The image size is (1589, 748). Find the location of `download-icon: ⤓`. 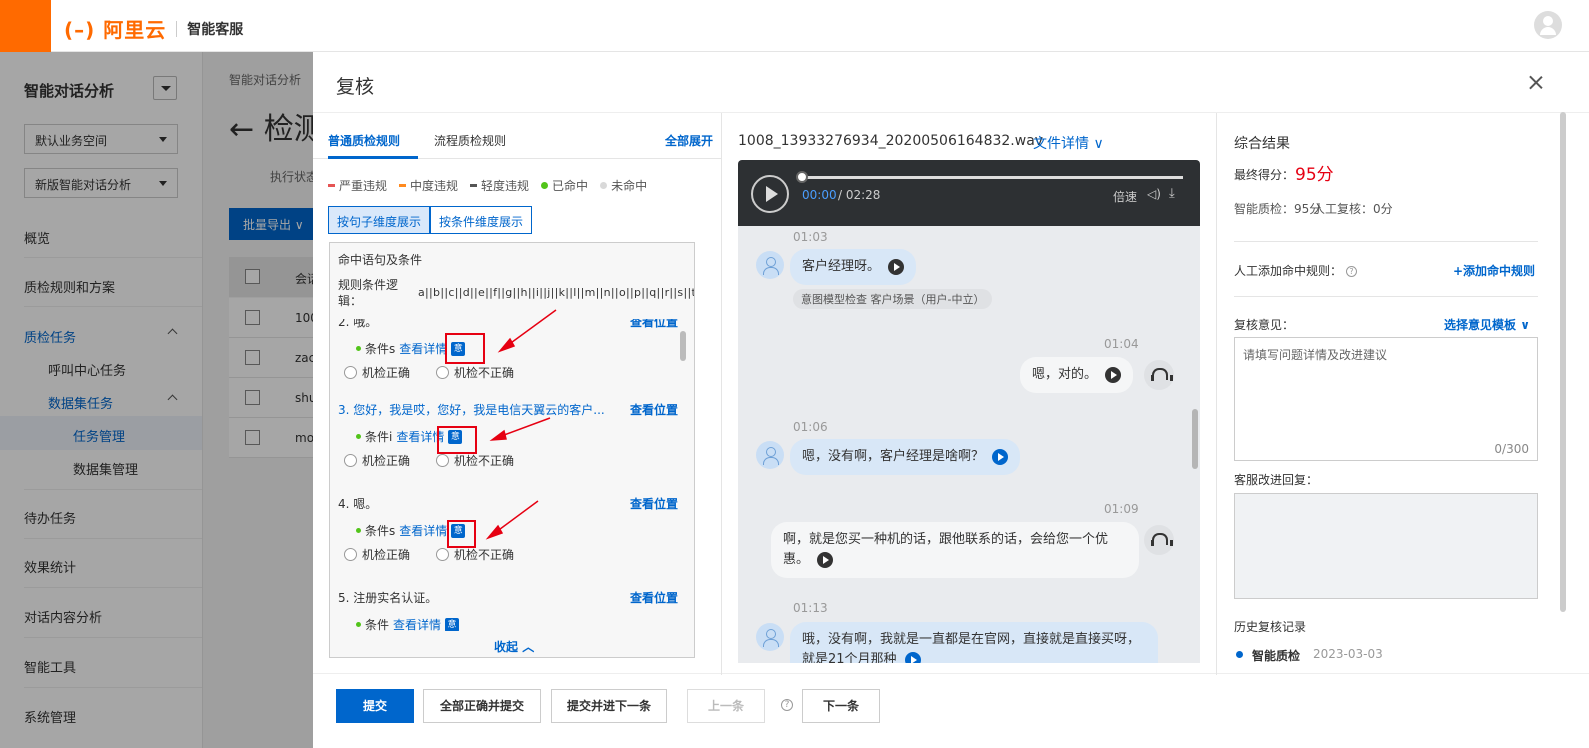

download-icon: ⤓ is located at coordinates (1172, 193).